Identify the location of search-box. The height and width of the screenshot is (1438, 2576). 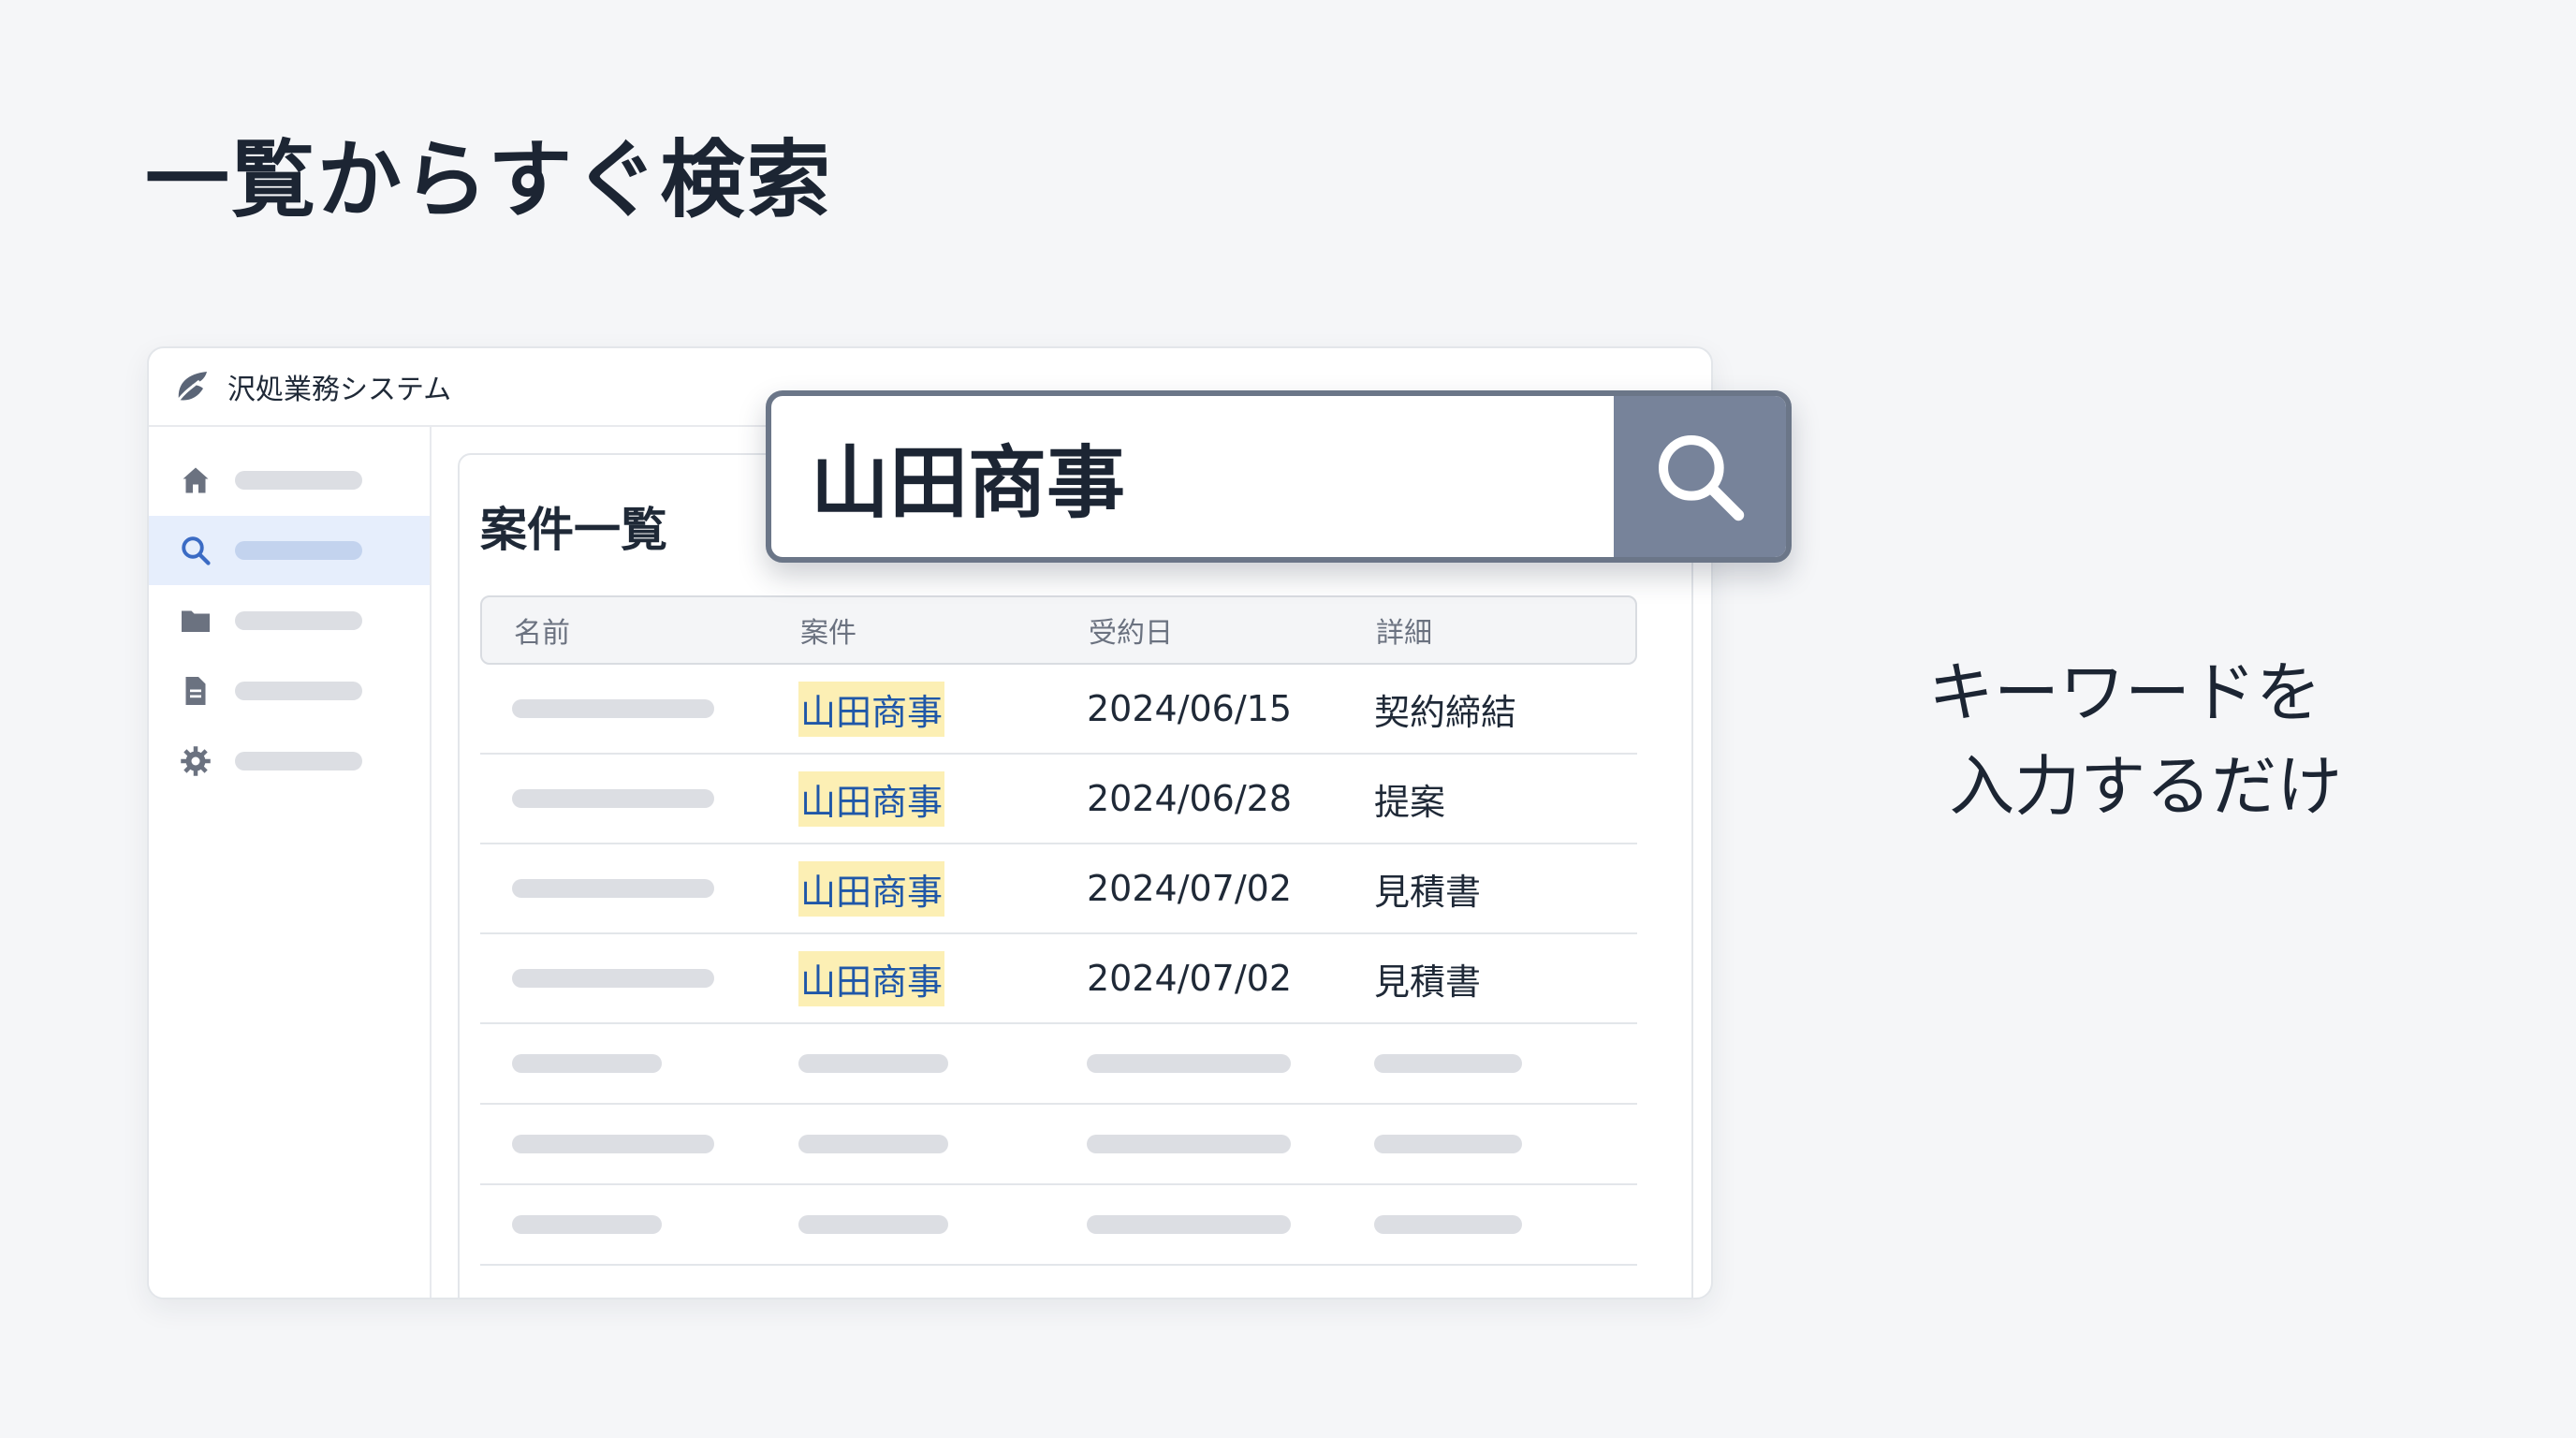
(1279, 476).